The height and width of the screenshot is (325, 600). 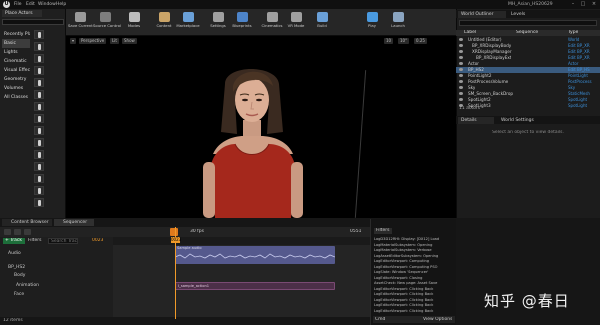 What do you see at coordinates (185, 232) in the screenshot?
I see `sequencer-toolbar` at bounding box center [185, 232].